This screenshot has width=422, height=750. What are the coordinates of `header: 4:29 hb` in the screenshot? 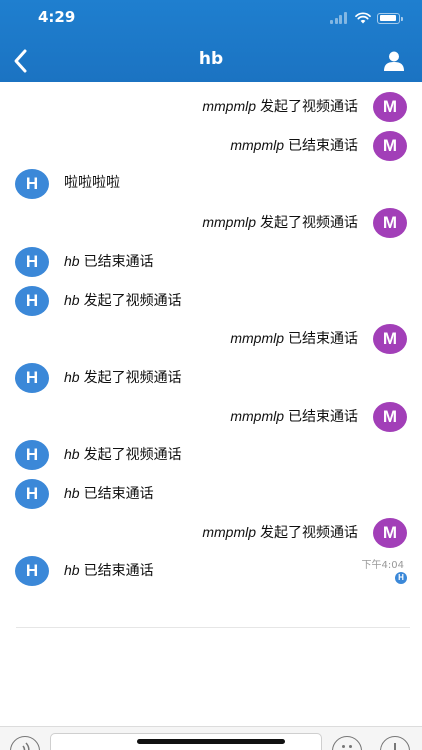 It's located at (211, 41).